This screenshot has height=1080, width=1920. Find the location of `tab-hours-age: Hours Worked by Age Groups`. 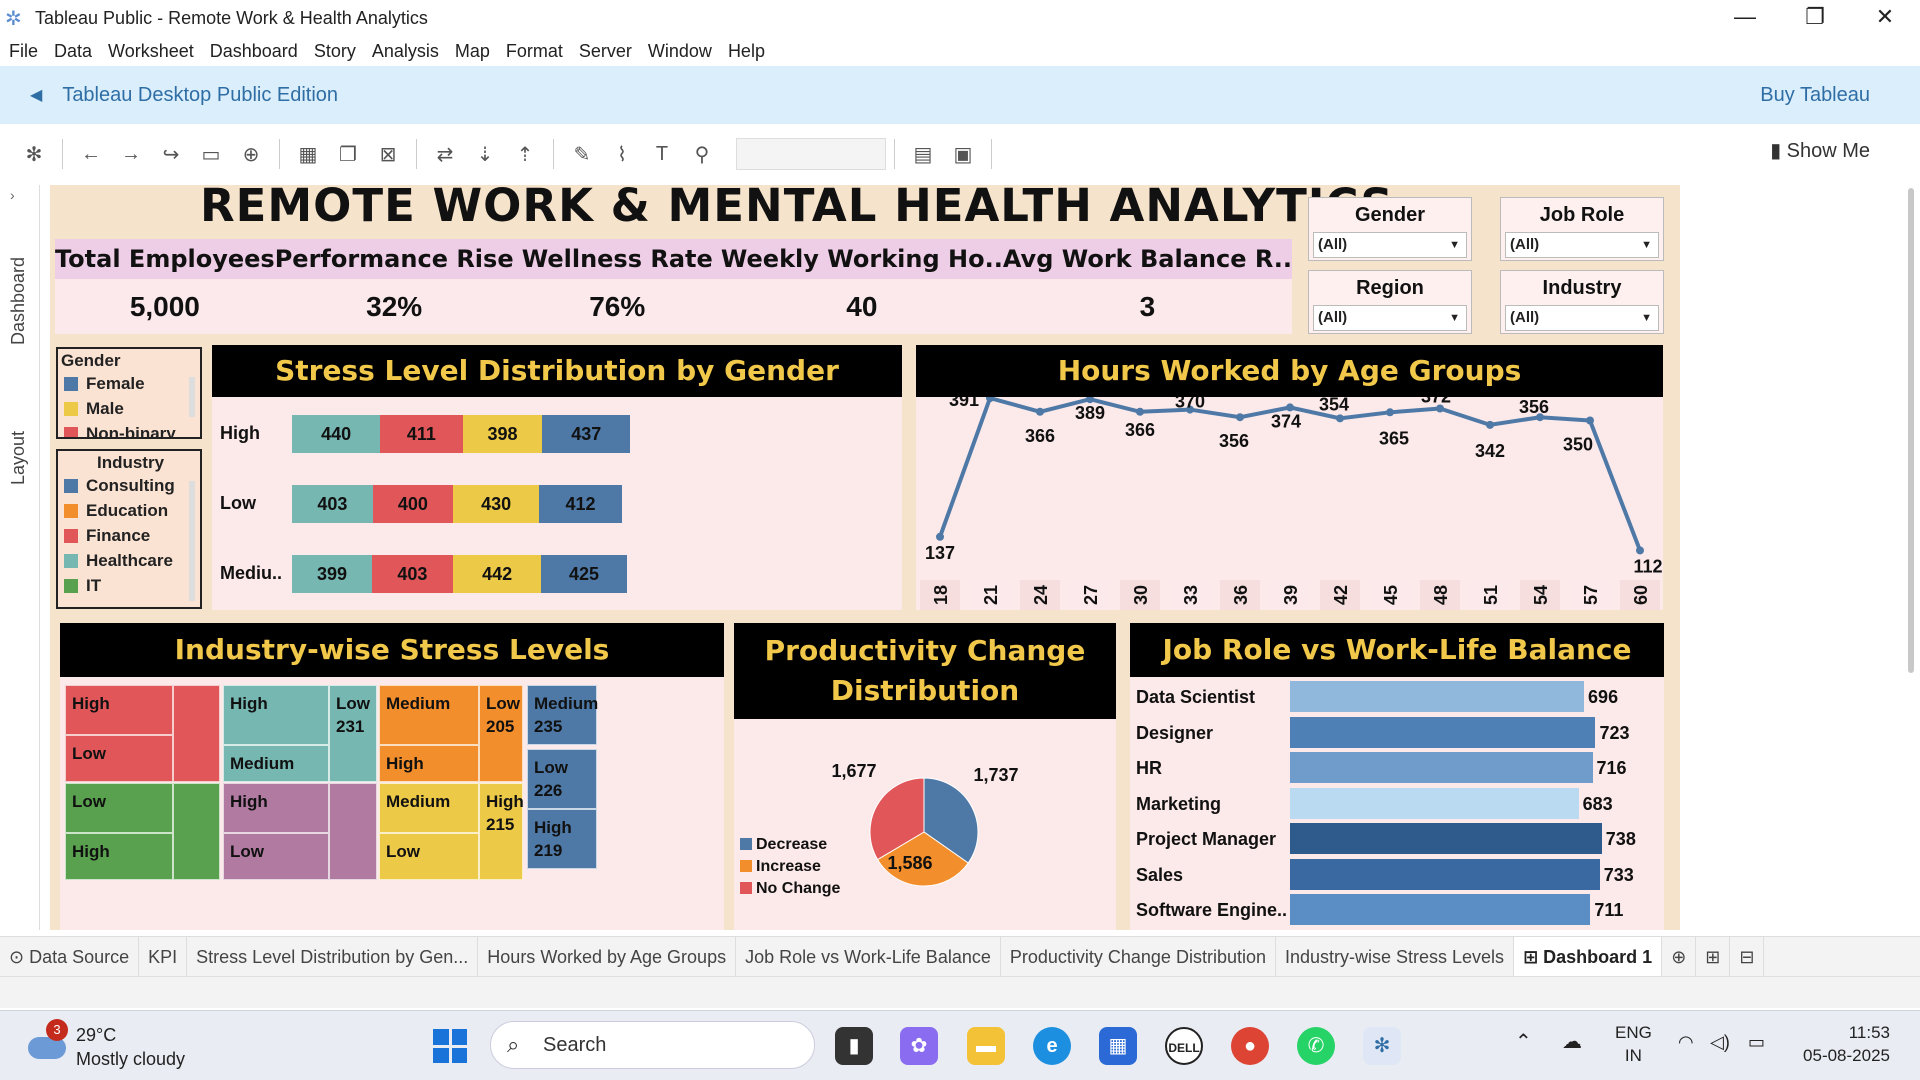

tab-hours-age: Hours Worked by Age Groups is located at coordinates (607, 956).